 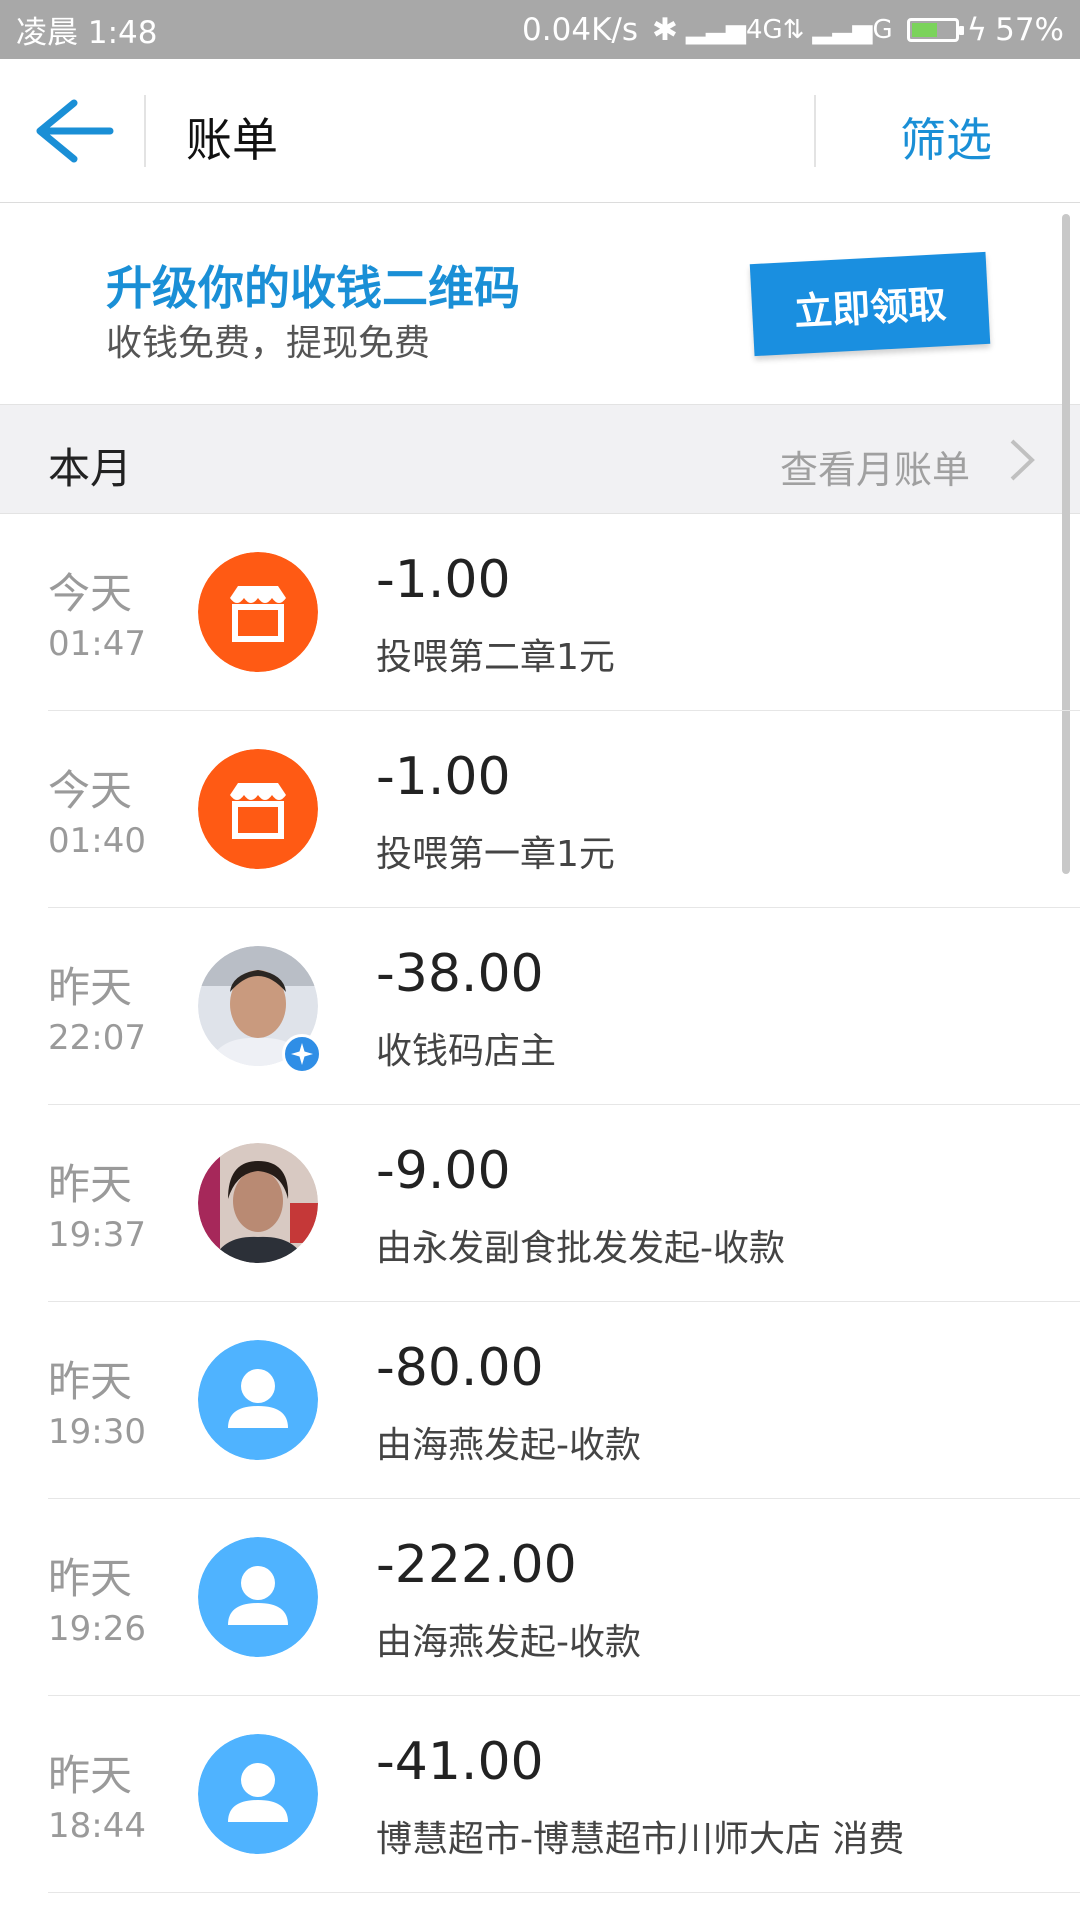 I want to click on battery-percent: 57%, so click(x=1029, y=29).